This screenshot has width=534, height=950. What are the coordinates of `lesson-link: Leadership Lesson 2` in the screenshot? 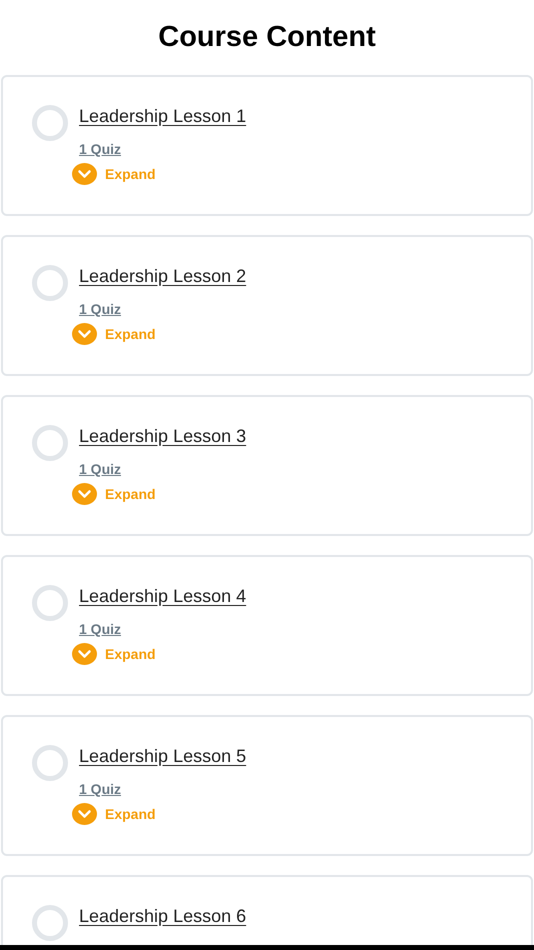 It's located at (162, 276).